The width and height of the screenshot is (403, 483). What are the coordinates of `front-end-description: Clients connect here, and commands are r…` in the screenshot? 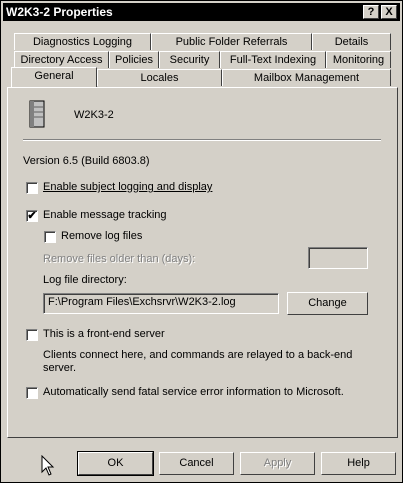 It's located at (198, 361).